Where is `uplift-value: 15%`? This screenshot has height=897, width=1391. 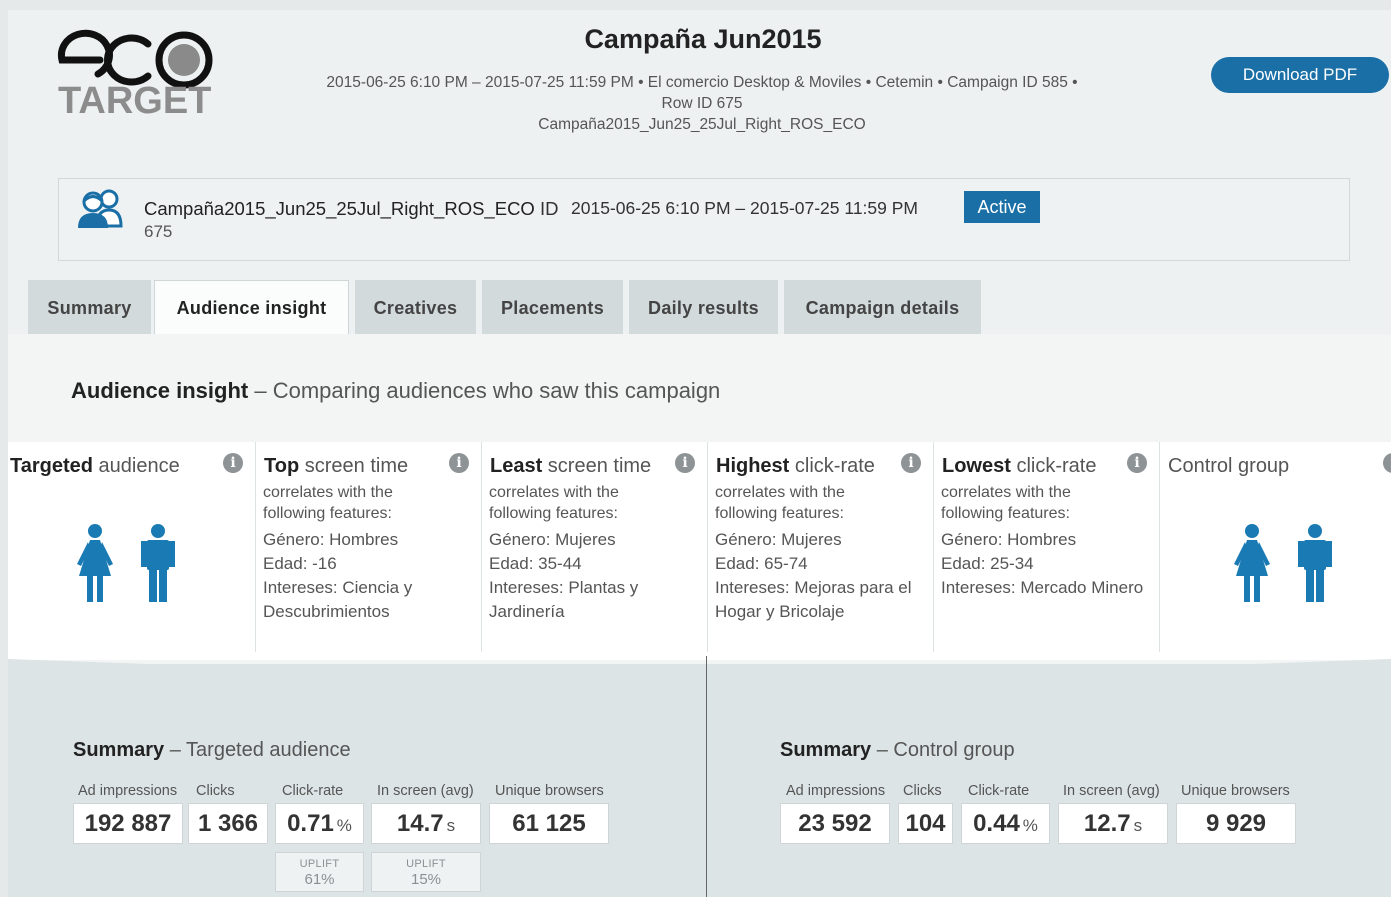 uplift-value: 15% is located at coordinates (426, 879).